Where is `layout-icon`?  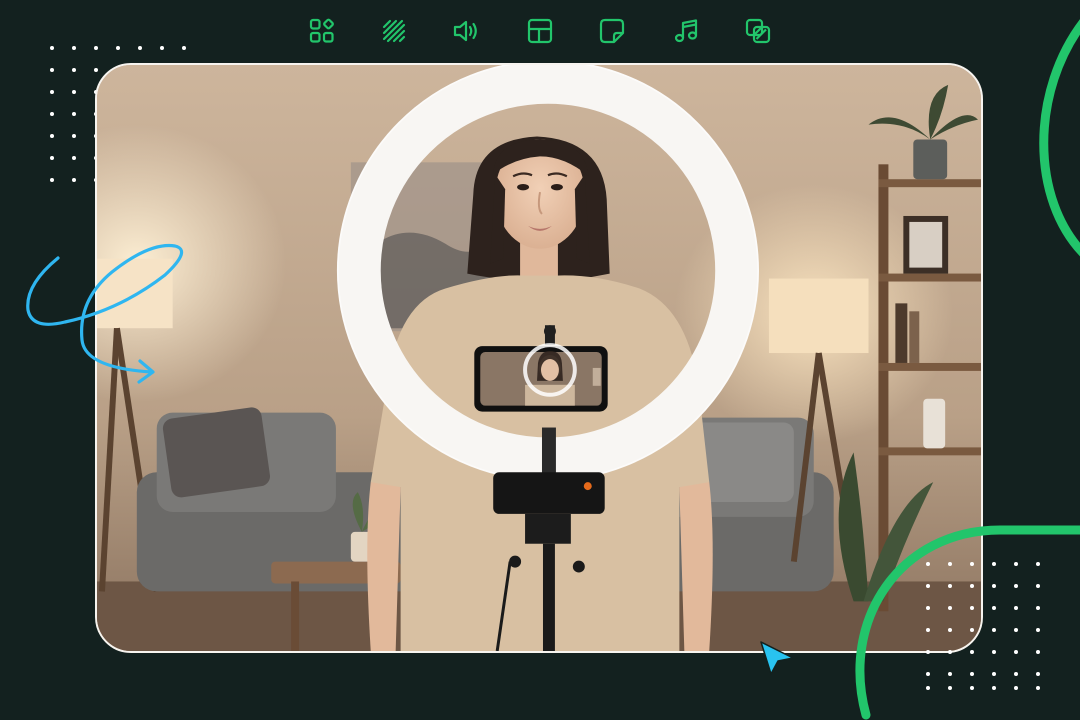 layout-icon is located at coordinates (540, 31).